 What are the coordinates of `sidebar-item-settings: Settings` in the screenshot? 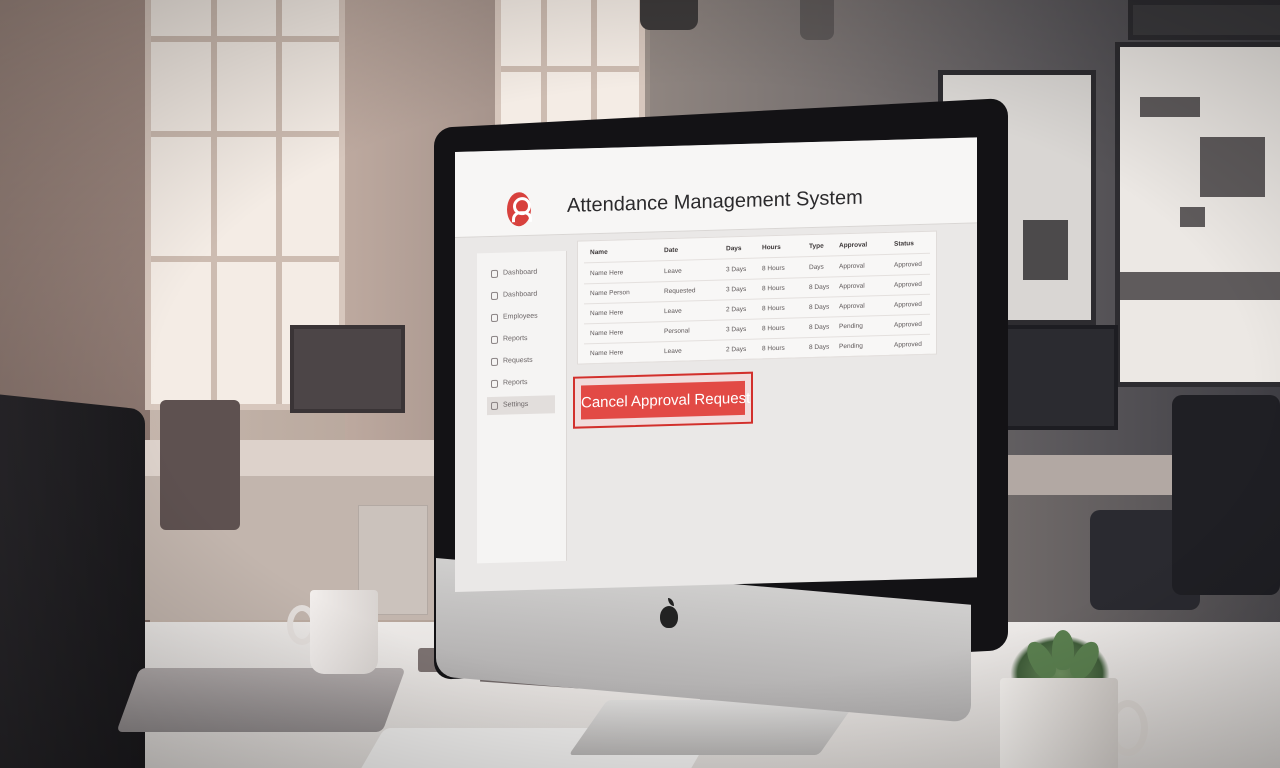 It's located at (521, 405).